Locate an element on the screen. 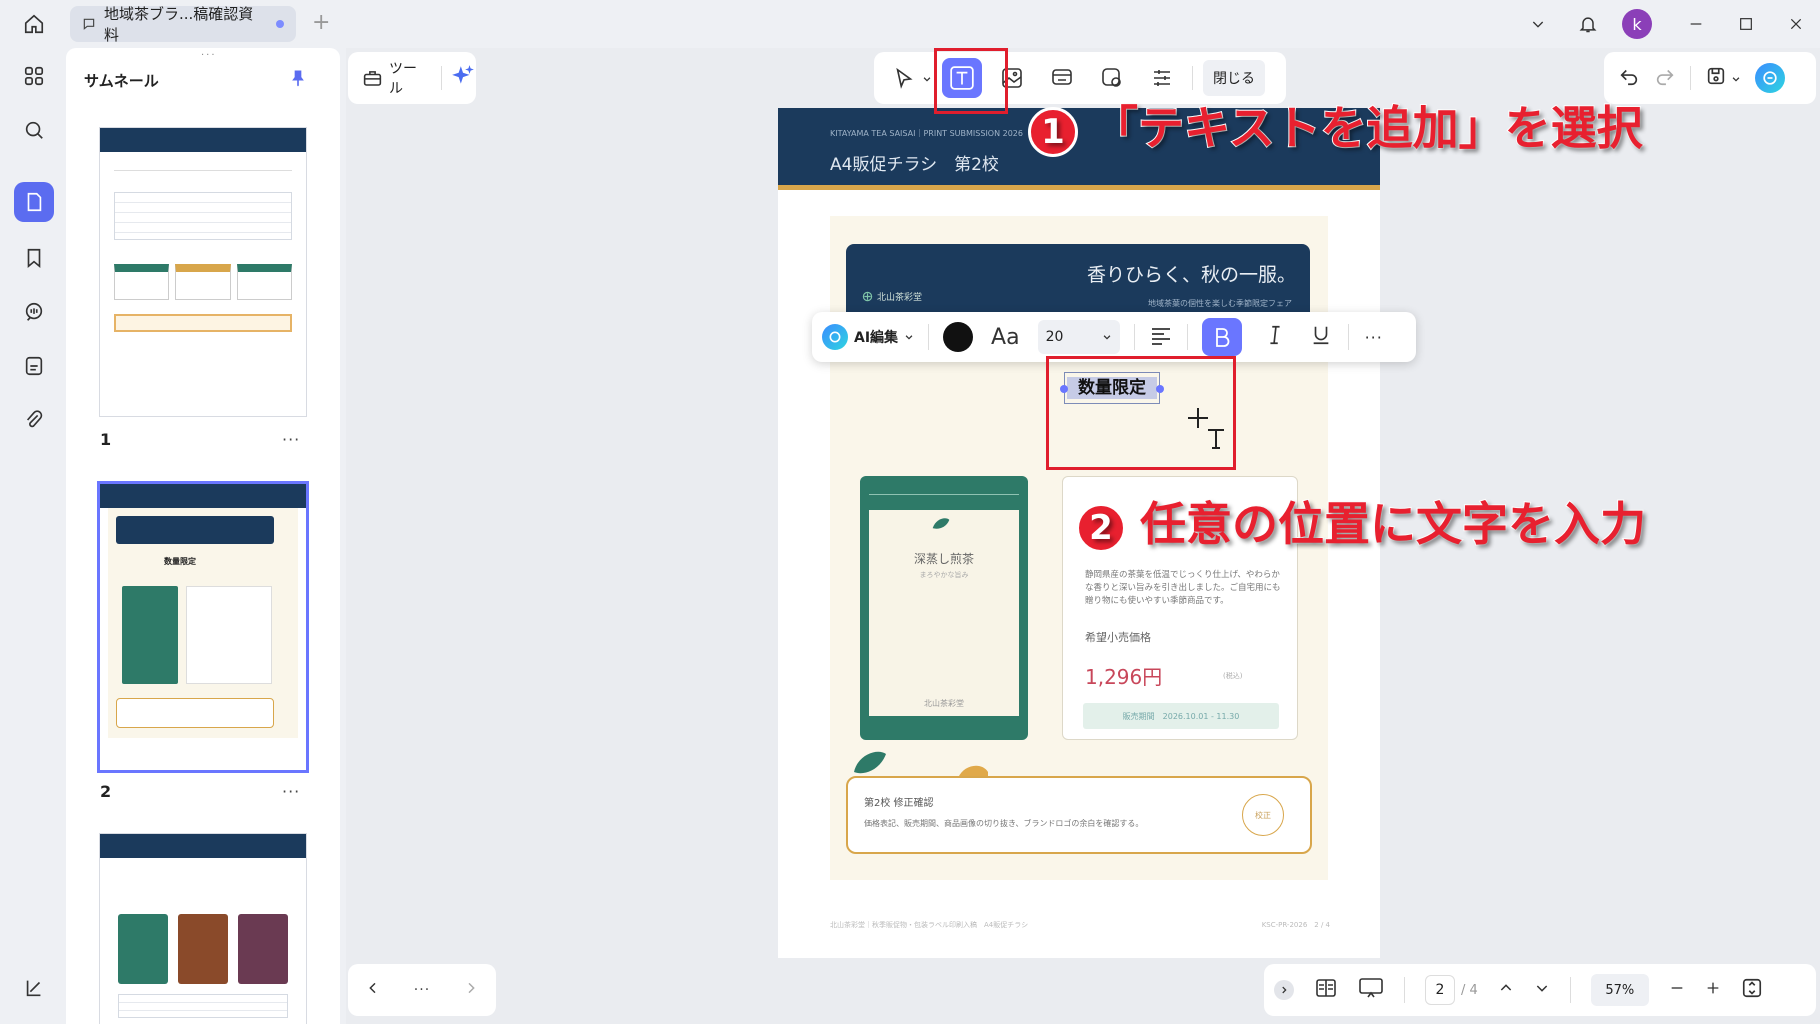 The height and width of the screenshot is (1024, 1820). close-edit-button: 閉じる is located at coordinates (1234, 78).